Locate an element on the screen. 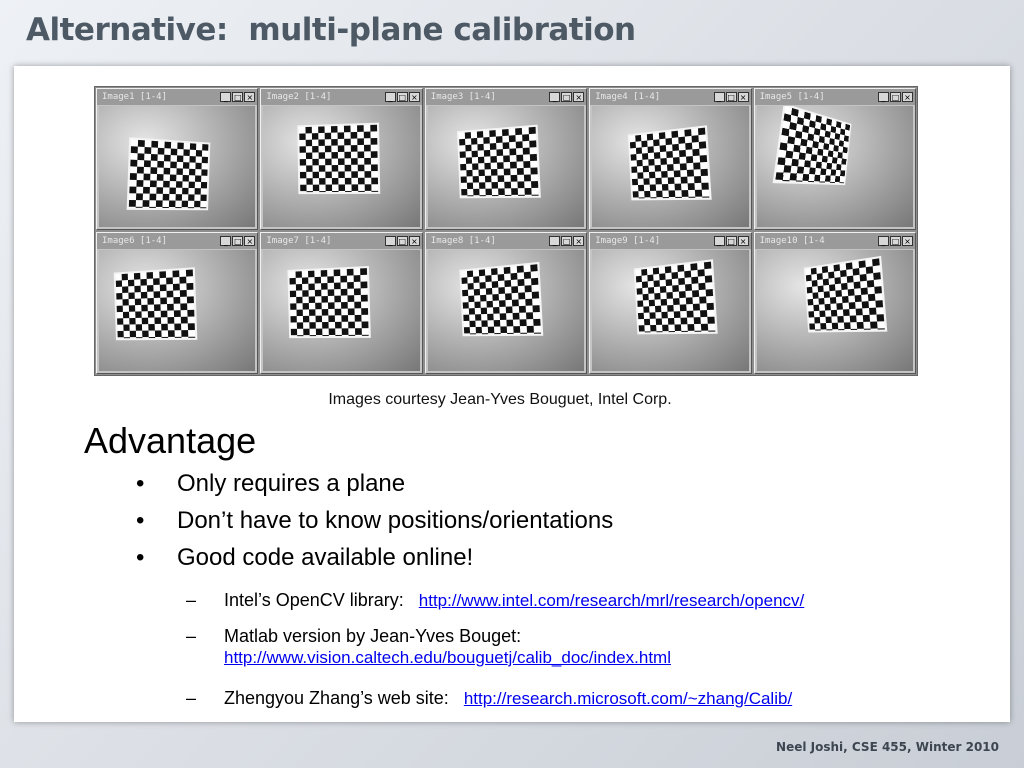 The height and width of the screenshot is (768, 1024). window-title: Image5 [1-4] is located at coordinates (817, 97).